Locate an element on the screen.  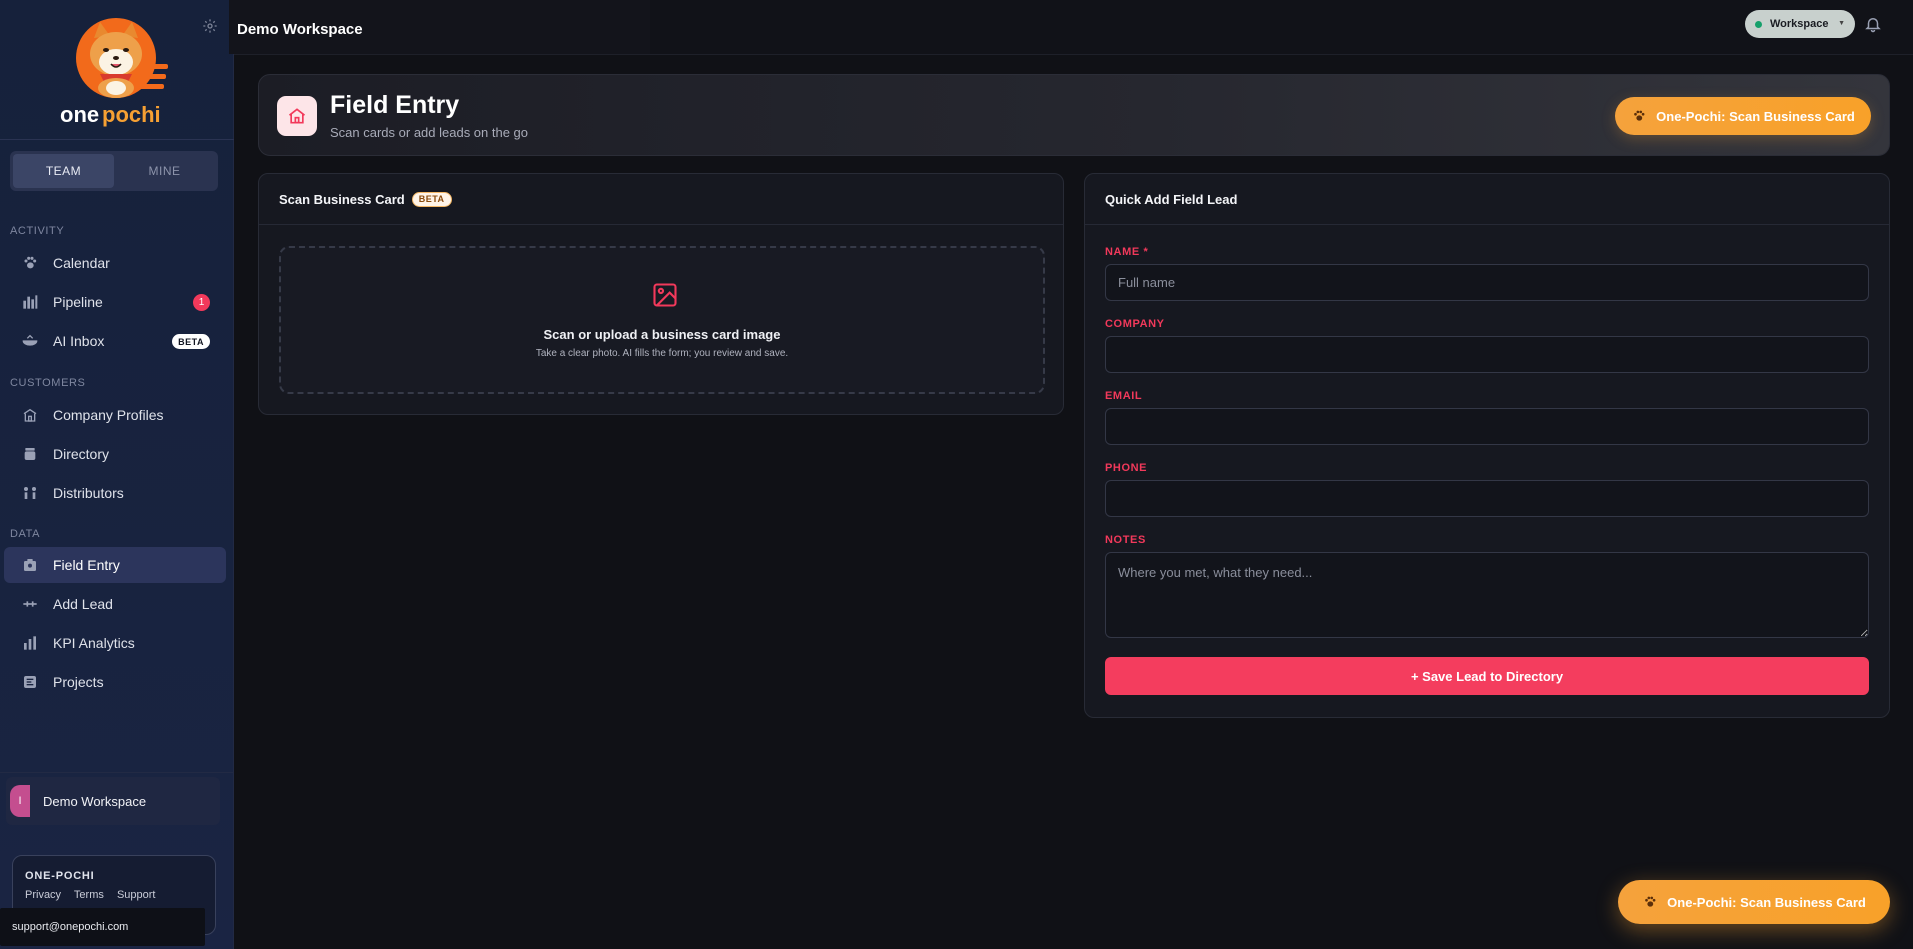
toggle-mine: MINE is located at coordinates (164, 171).